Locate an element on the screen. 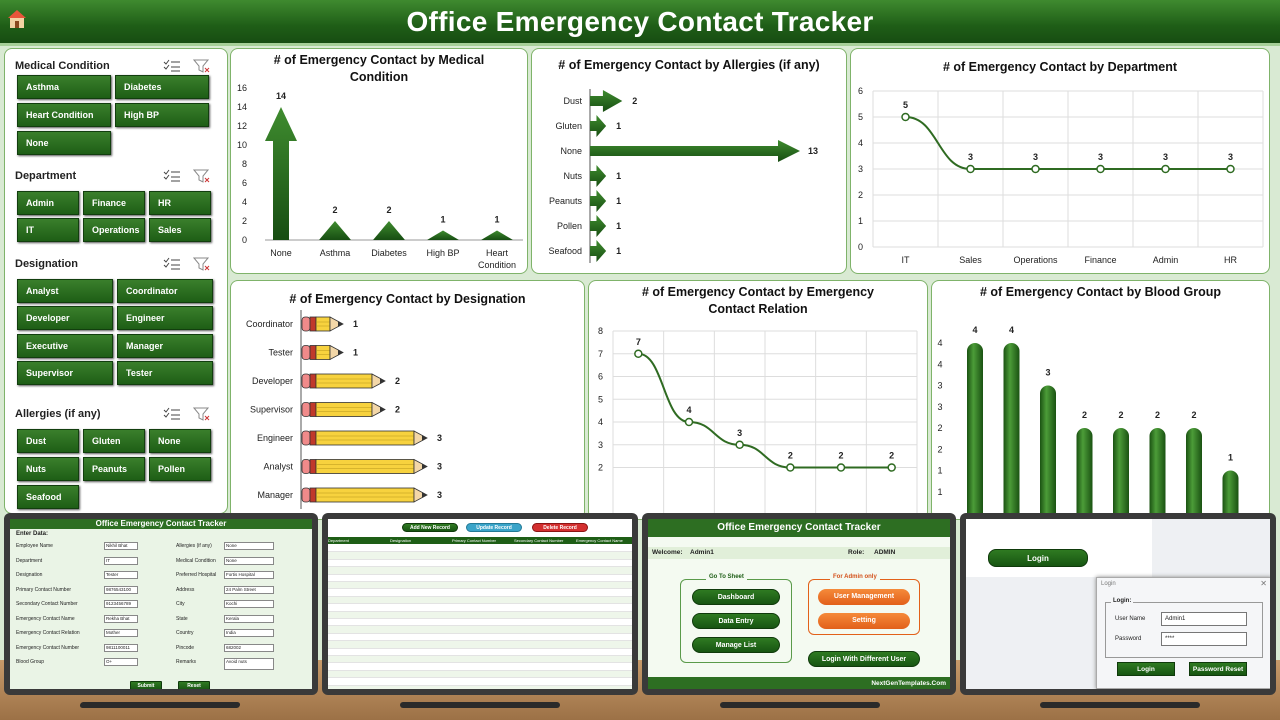 This screenshot has height=720, width=1280. form-input: Mother is located at coordinates (121, 633).